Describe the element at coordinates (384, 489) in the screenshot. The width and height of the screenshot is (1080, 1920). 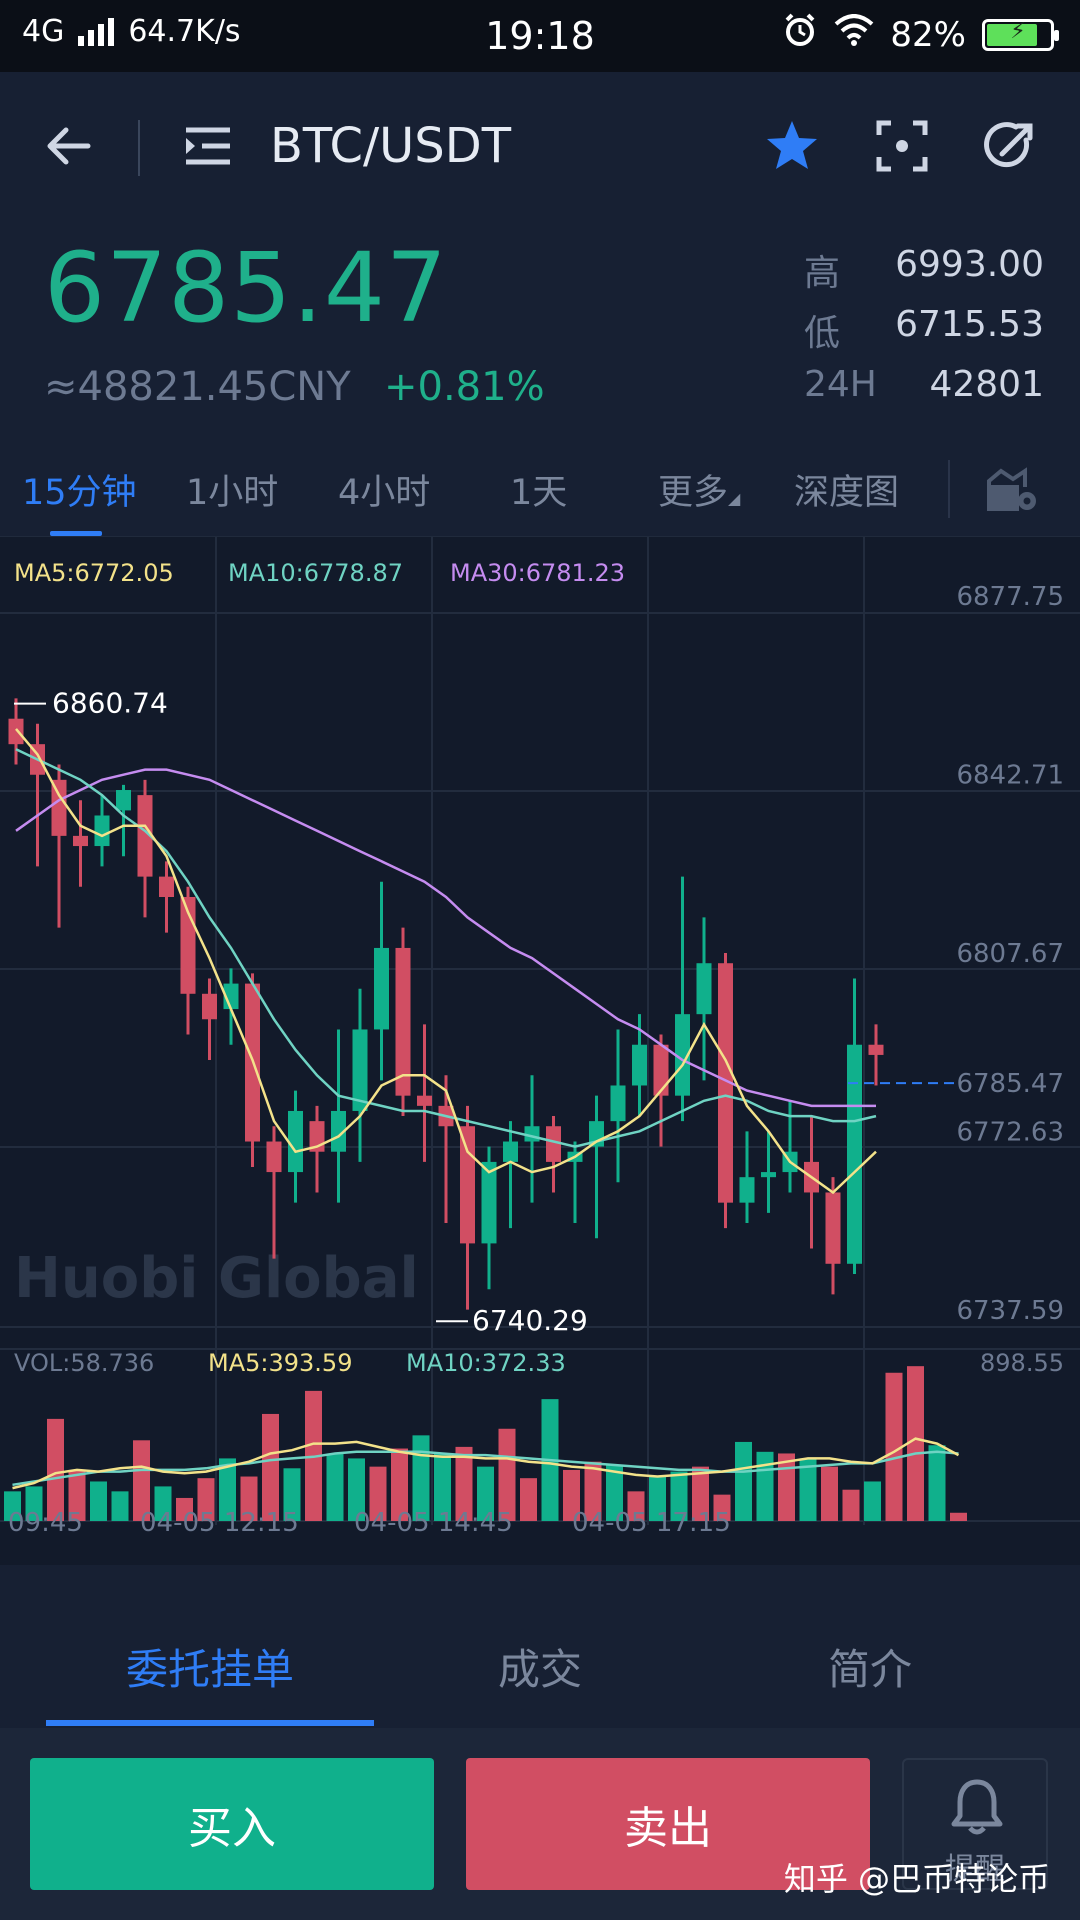
I see `tab-4hour: 4小时` at that location.